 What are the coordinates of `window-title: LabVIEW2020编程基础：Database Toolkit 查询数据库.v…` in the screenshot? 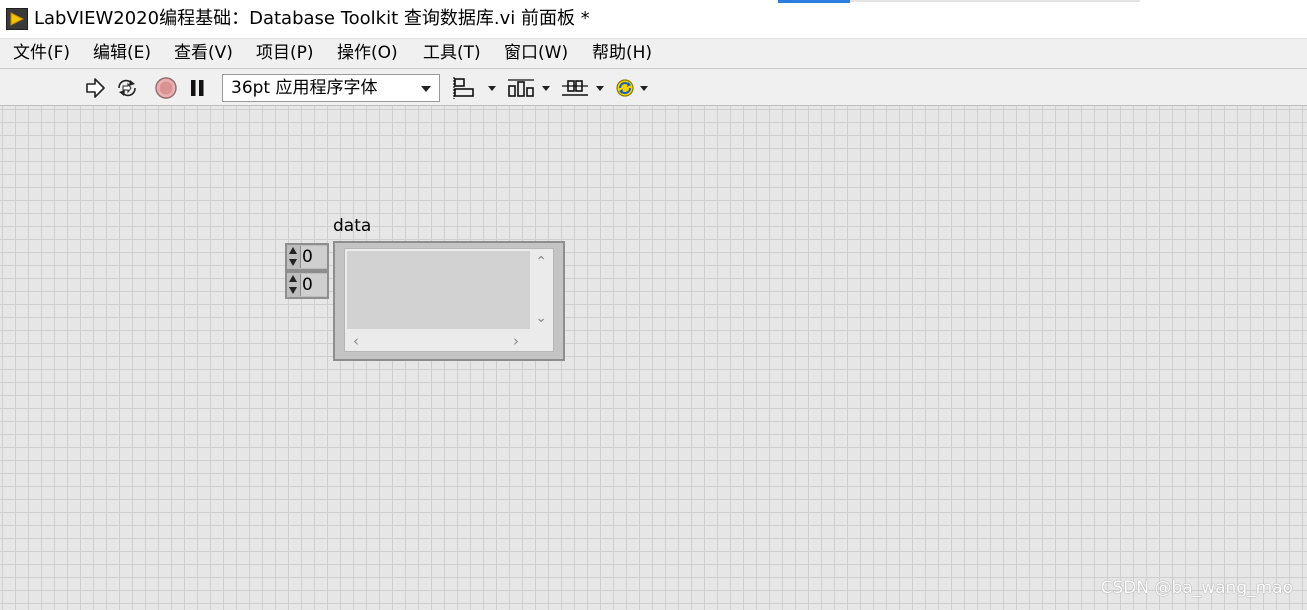 It's located at (312, 18).